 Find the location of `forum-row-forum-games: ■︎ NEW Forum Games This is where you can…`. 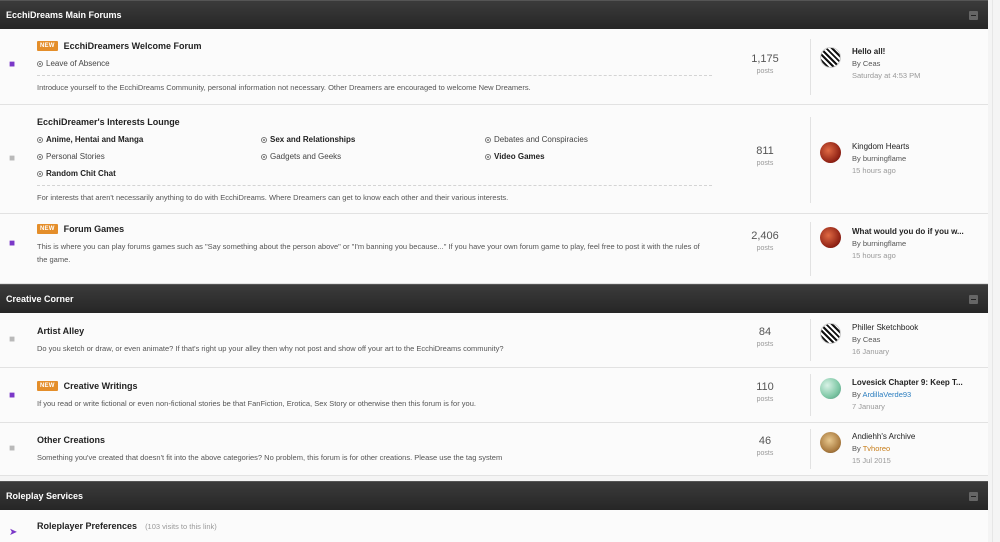

forum-row-forum-games: ■︎ NEW Forum Games This is where you can… is located at coordinates (494, 249).